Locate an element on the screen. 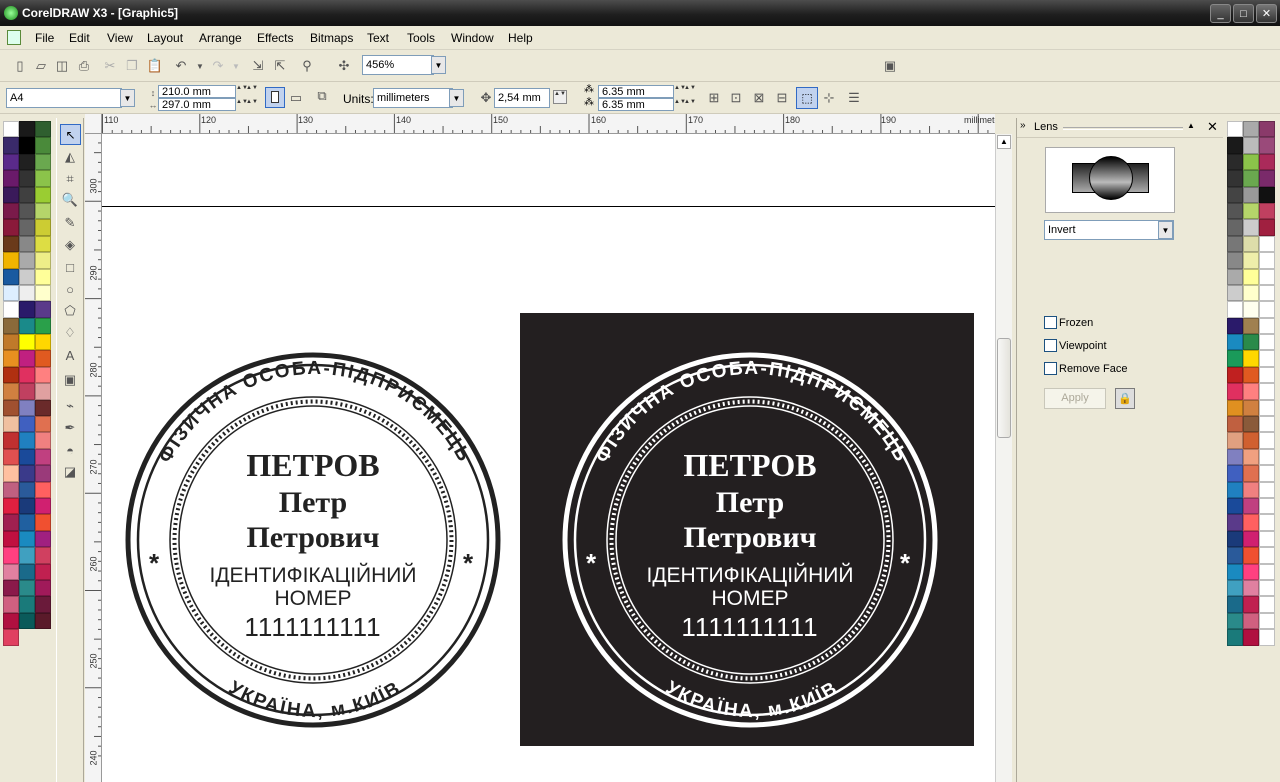  cut-icon: ✂ is located at coordinates (110, 66).